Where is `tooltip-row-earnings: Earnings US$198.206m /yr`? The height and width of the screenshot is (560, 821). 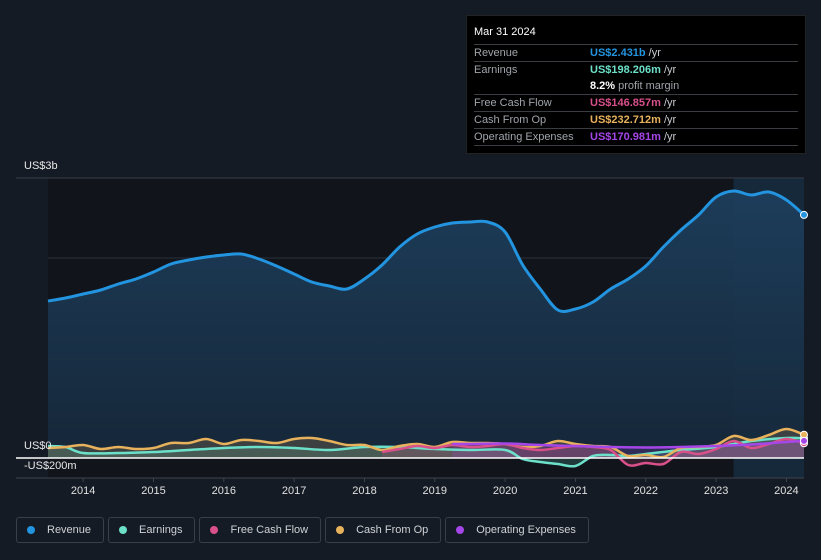
tooltip-row-earnings: Earnings US$198.206m /yr is located at coordinates (636, 70).